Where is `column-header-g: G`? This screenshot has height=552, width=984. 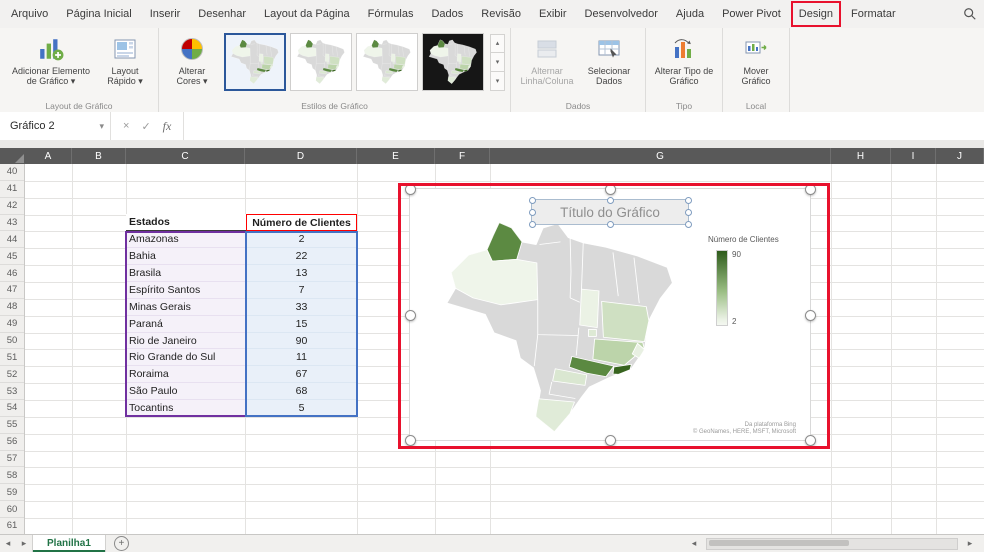 column-header-g: G is located at coordinates (660, 156).